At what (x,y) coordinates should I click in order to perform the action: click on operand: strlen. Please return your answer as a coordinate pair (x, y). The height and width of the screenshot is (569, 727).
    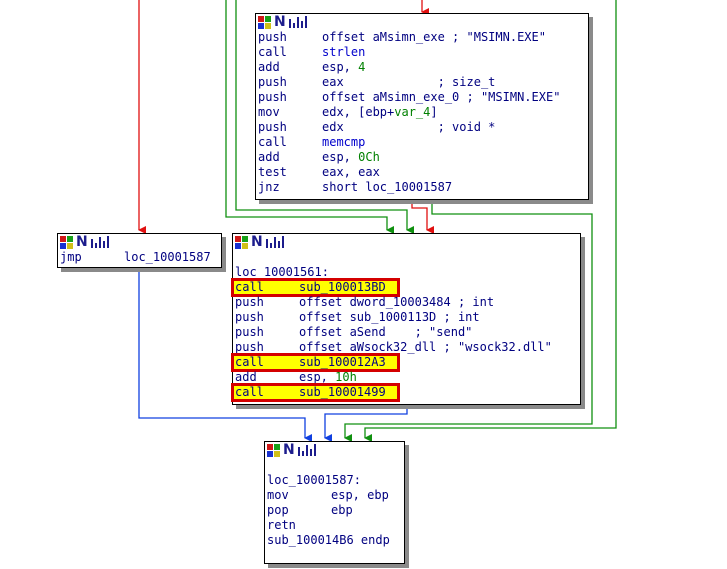
    Looking at the image, I should click on (344, 52).